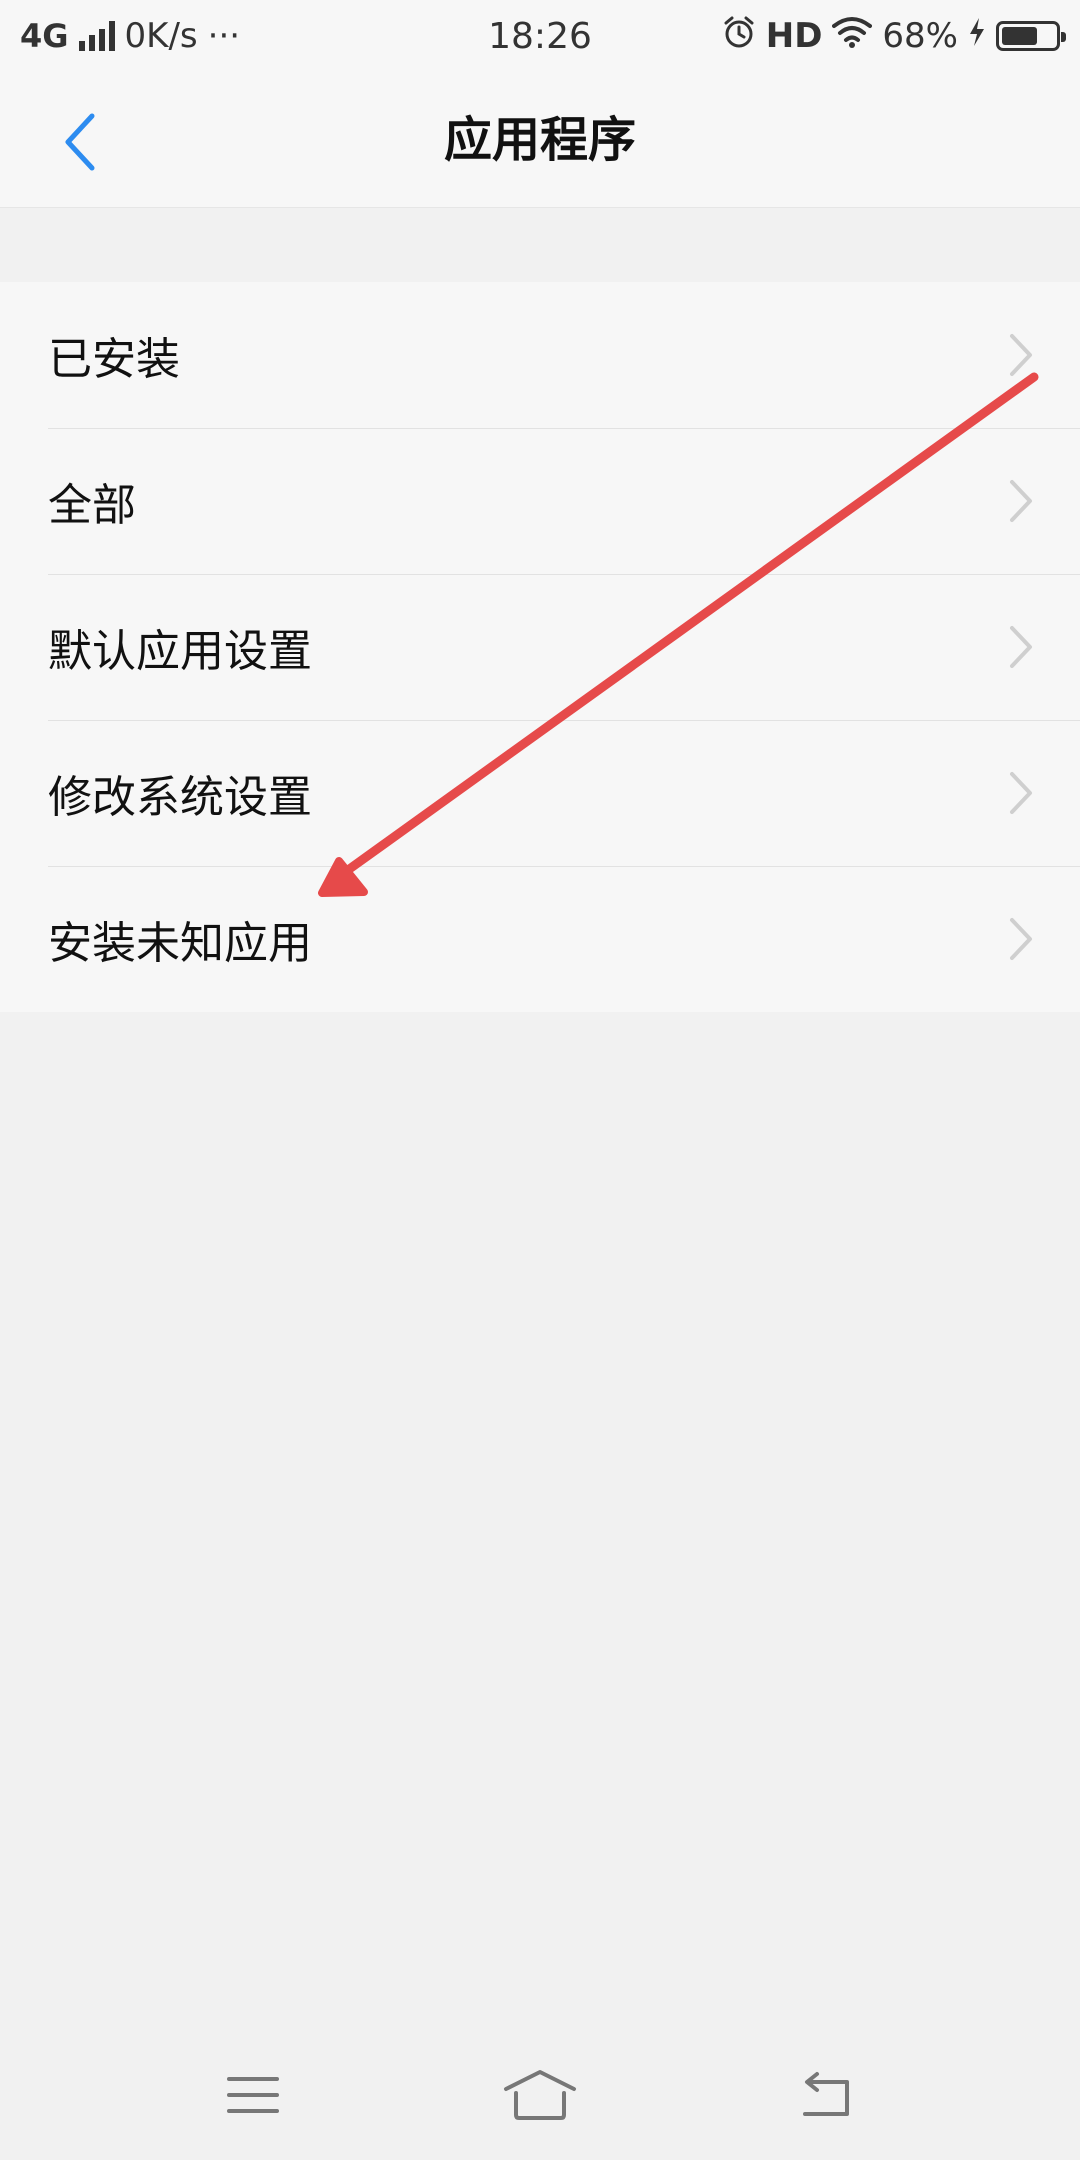 Image resolution: width=1080 pixels, height=2160 pixels. What do you see at coordinates (161, 36) in the screenshot?
I see `network-speed: 0K/s` at bounding box center [161, 36].